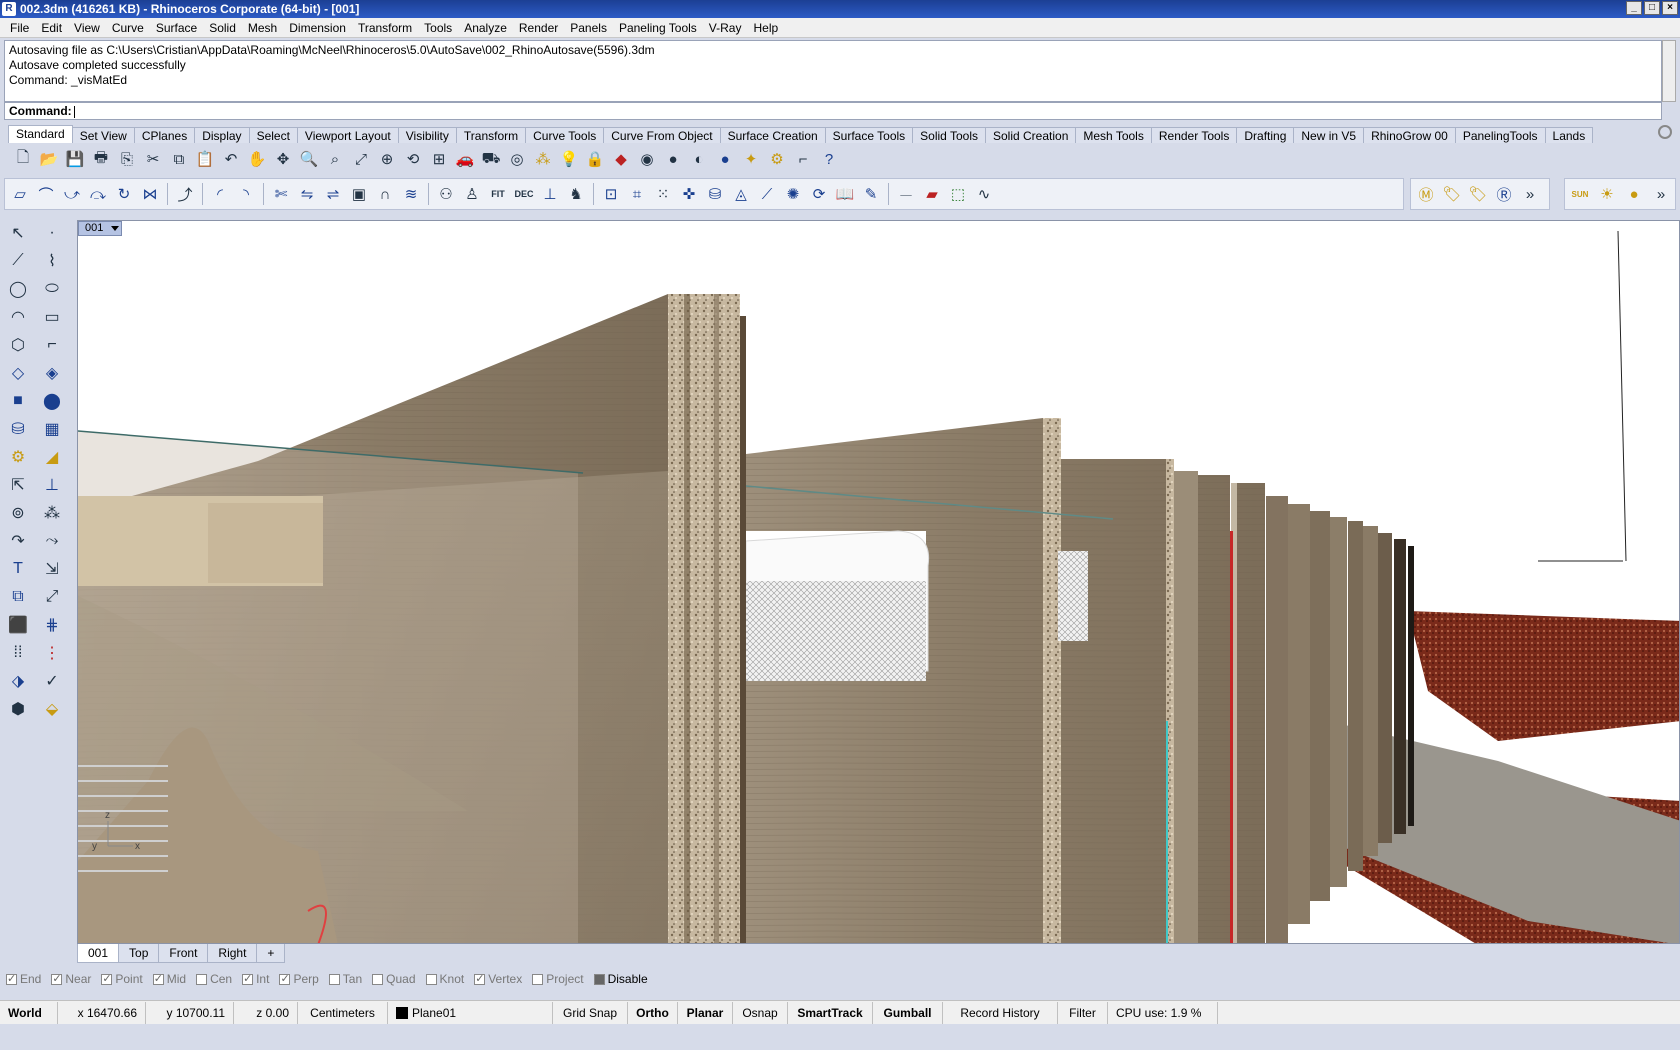  I want to click on tab-render-tools: Render Tools, so click(1194, 135).